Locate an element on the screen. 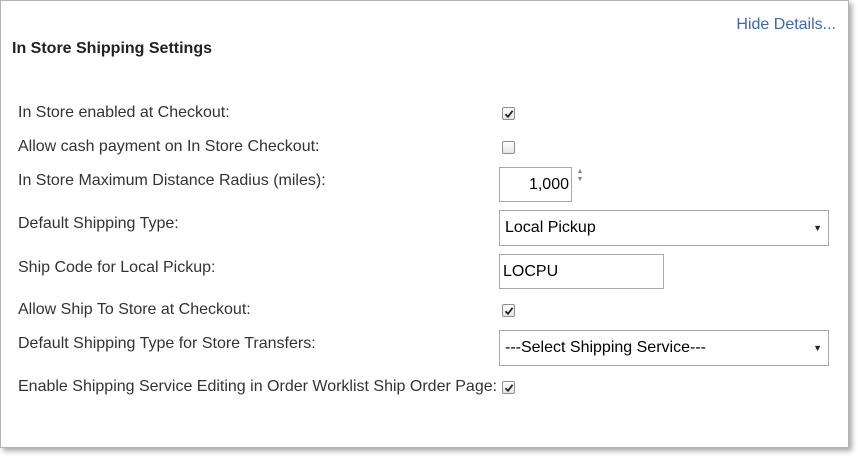  allow-ship-to-store-label: Allow Ship To Store at Checkout: is located at coordinates (134, 309).